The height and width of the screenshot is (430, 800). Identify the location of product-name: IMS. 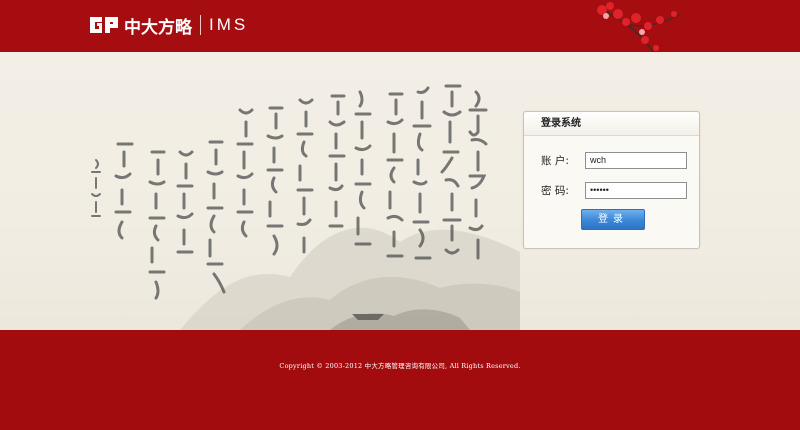
(229, 24).